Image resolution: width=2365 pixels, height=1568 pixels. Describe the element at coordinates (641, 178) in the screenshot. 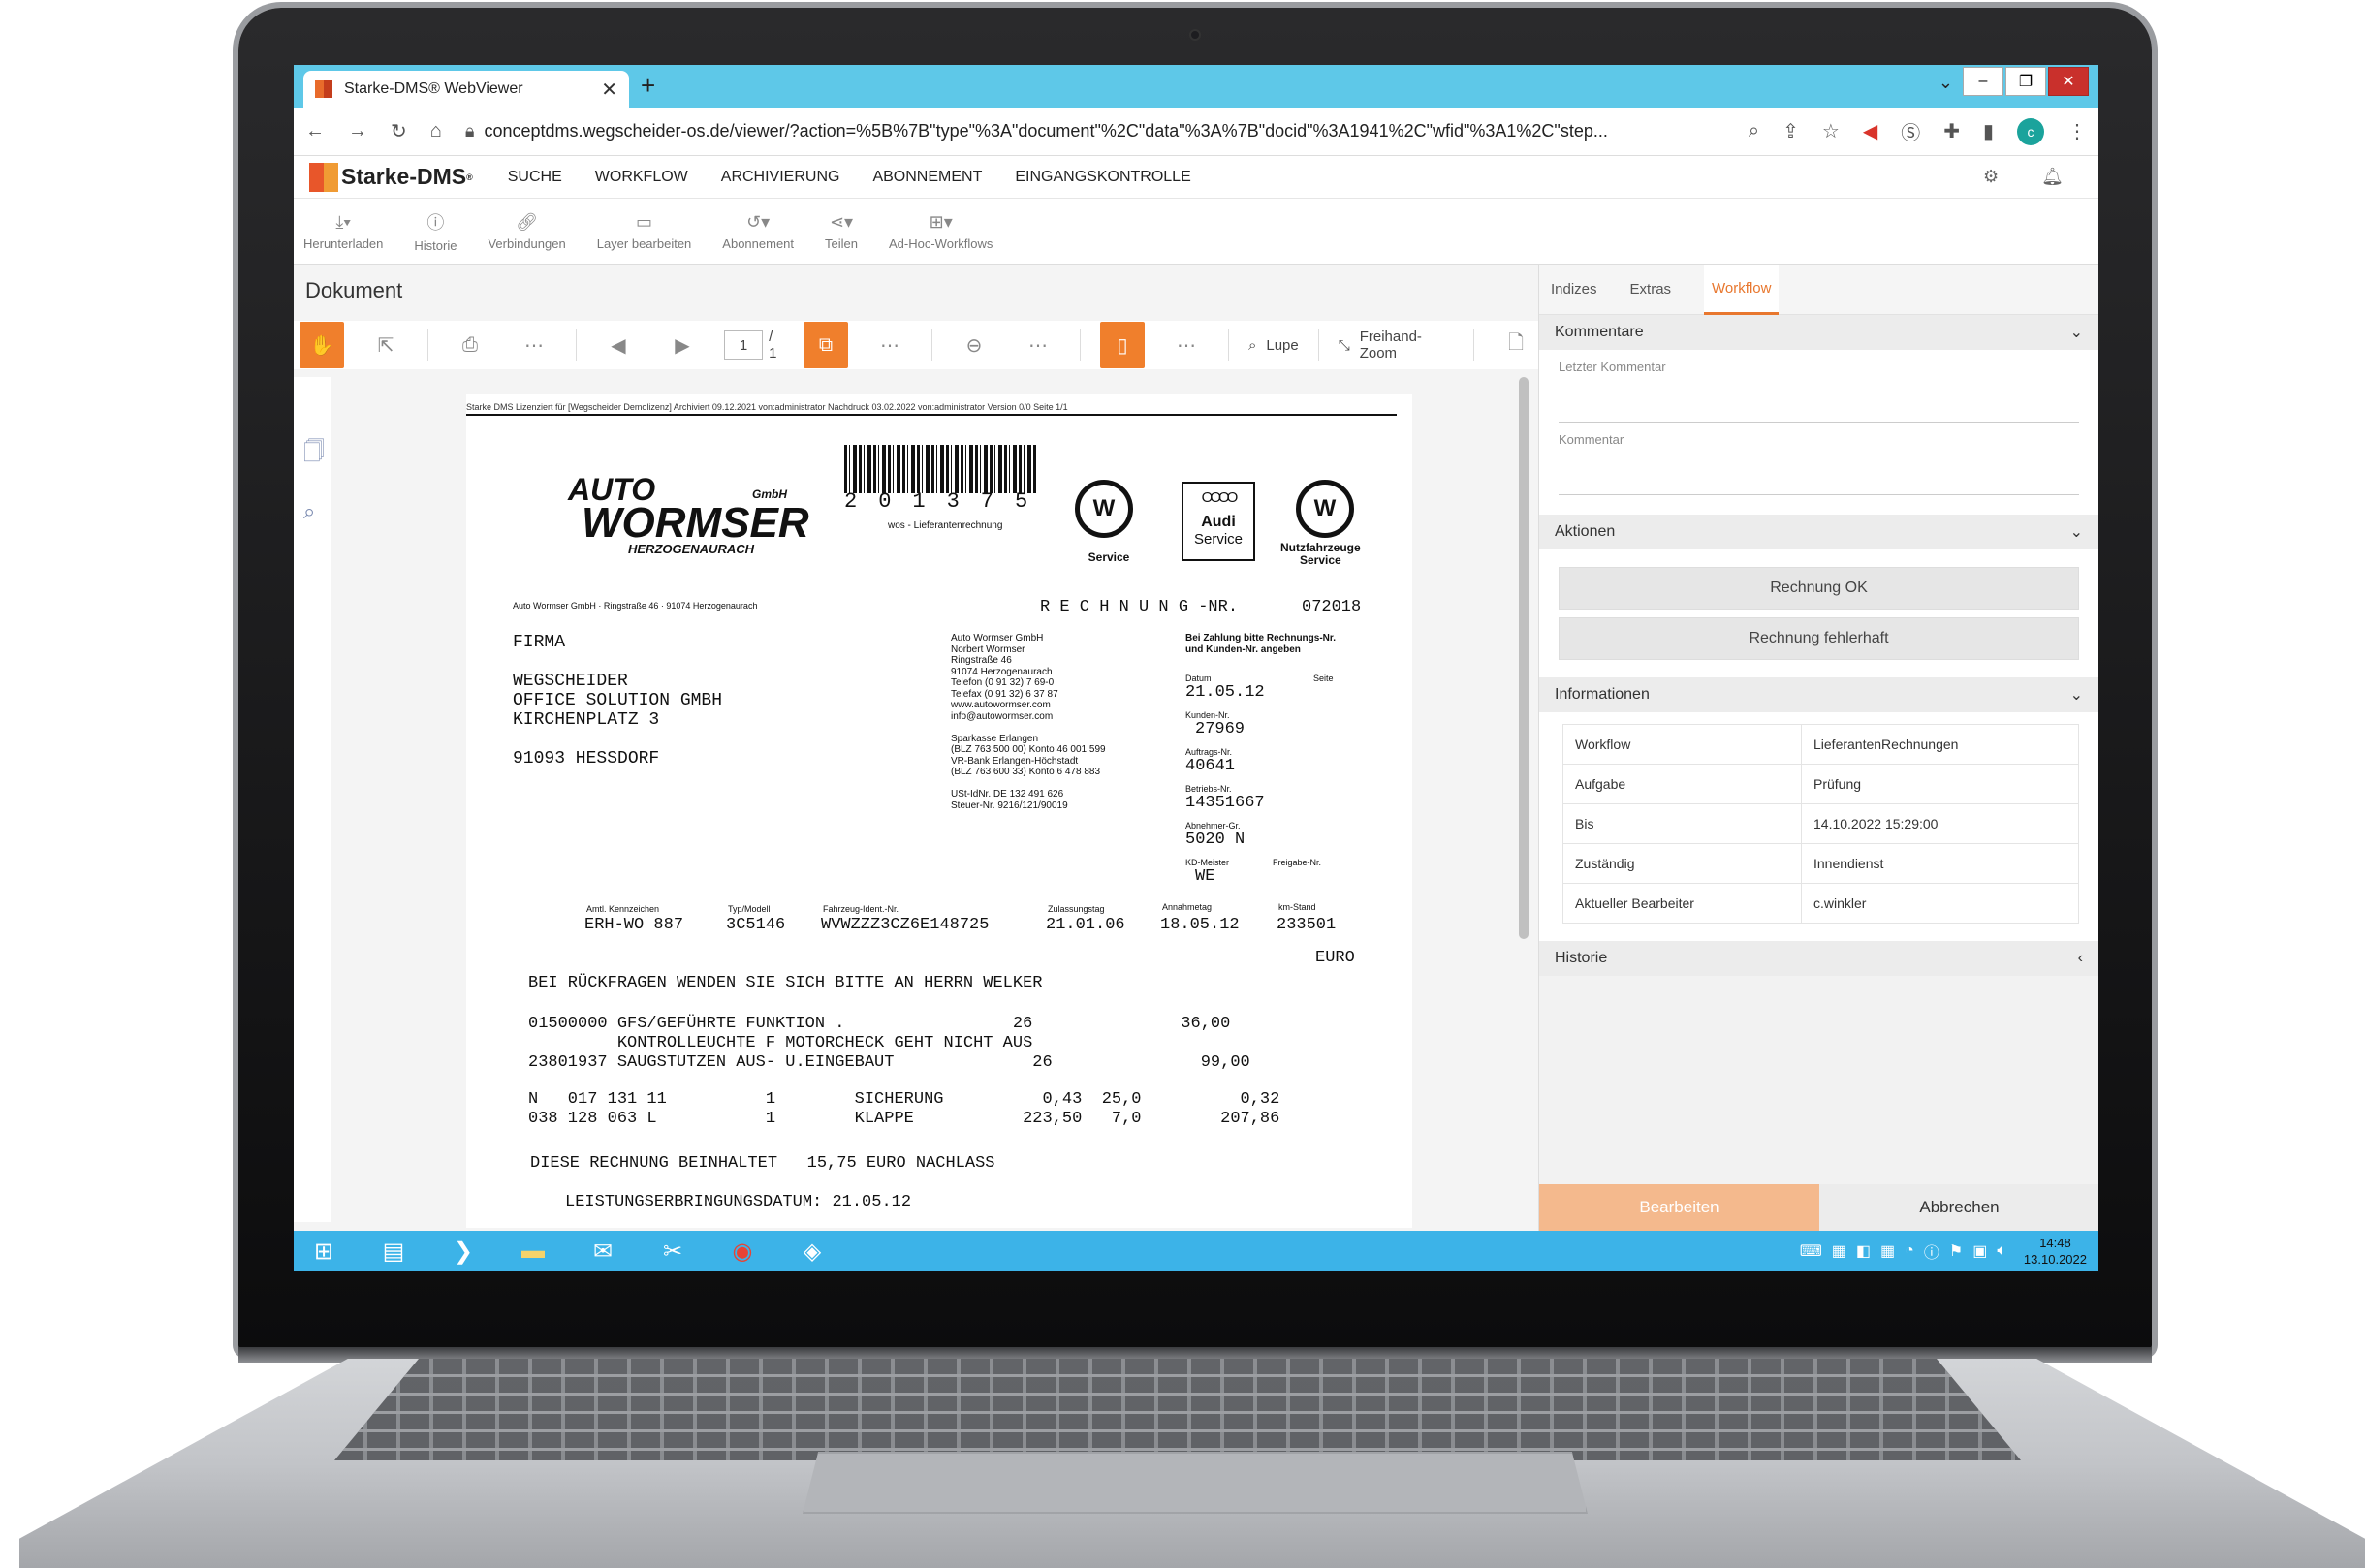

I see `menu-workflow: WORKFLOW` at that location.